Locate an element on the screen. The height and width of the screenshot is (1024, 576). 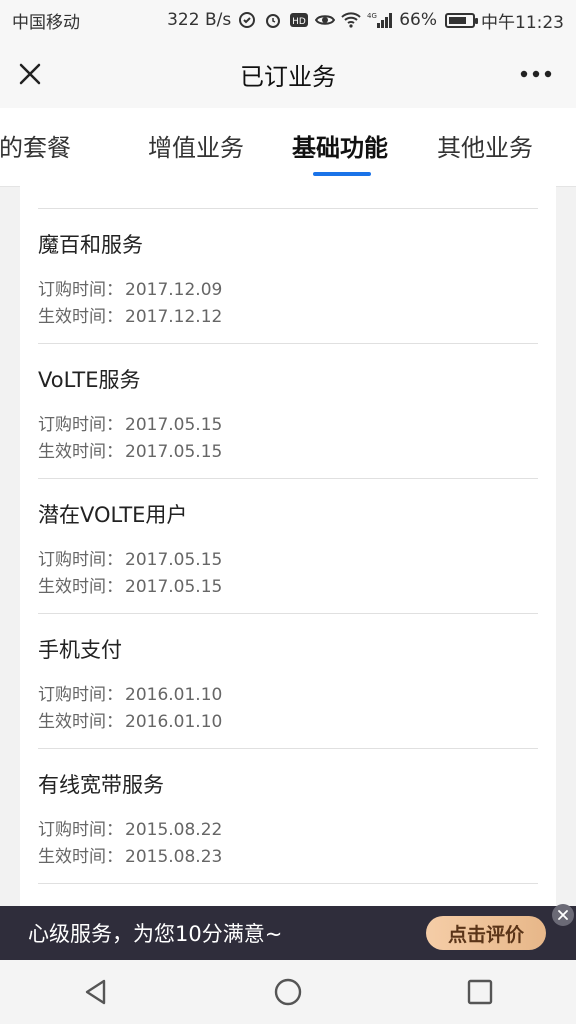
system-nav-bar is located at coordinates (288, 992).